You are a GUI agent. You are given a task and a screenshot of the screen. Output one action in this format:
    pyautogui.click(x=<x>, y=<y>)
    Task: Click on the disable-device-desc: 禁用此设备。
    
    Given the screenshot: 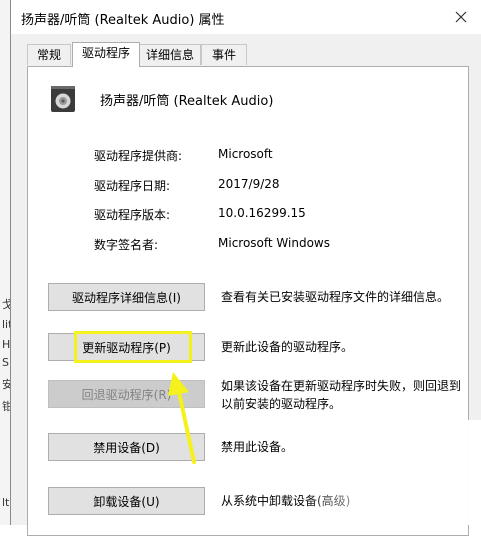 What is the action you would take?
    pyautogui.click(x=257, y=447)
    